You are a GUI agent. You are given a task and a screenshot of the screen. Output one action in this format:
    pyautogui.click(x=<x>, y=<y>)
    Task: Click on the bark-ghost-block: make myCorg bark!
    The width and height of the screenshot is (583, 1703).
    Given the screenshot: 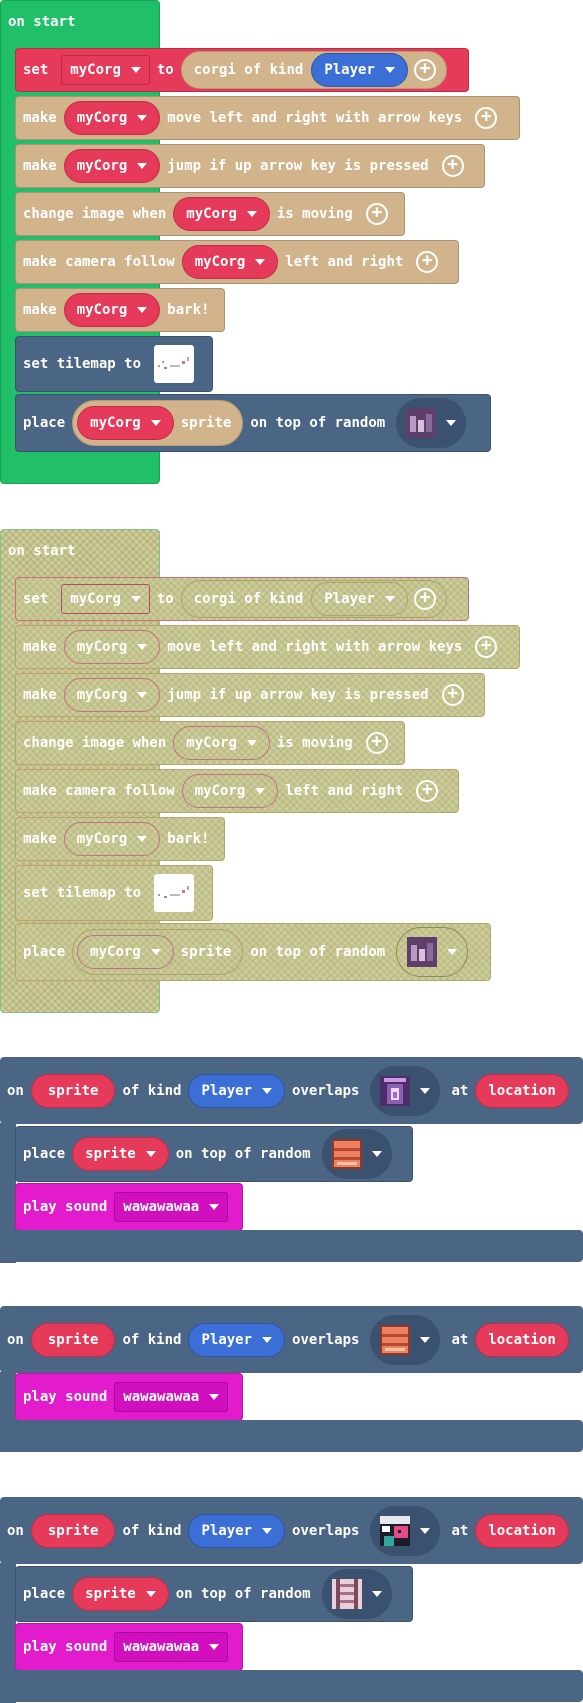 What is the action you would take?
    pyautogui.click(x=120, y=839)
    